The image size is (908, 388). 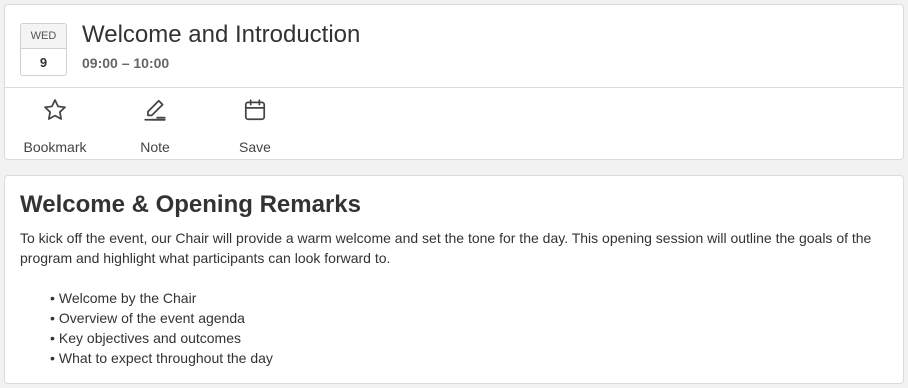 What do you see at coordinates (161, 298) in the screenshot?
I see `list-item: Welcome by the Chair` at bounding box center [161, 298].